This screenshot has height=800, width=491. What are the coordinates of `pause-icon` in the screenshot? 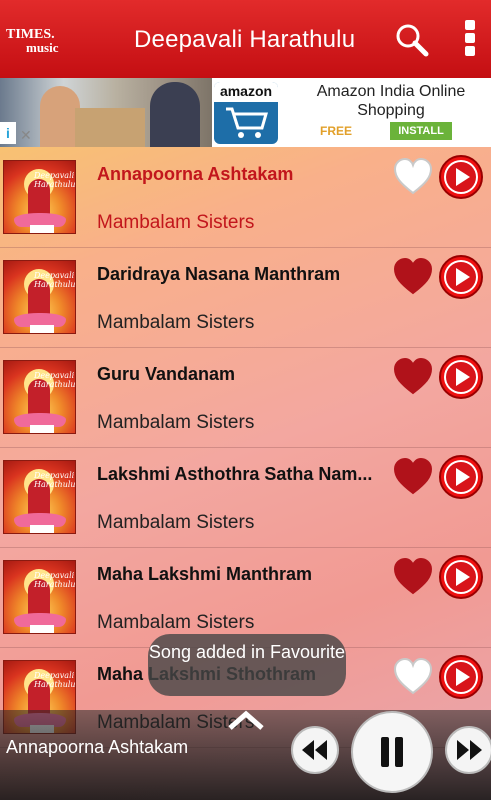 It's located at (392, 752).